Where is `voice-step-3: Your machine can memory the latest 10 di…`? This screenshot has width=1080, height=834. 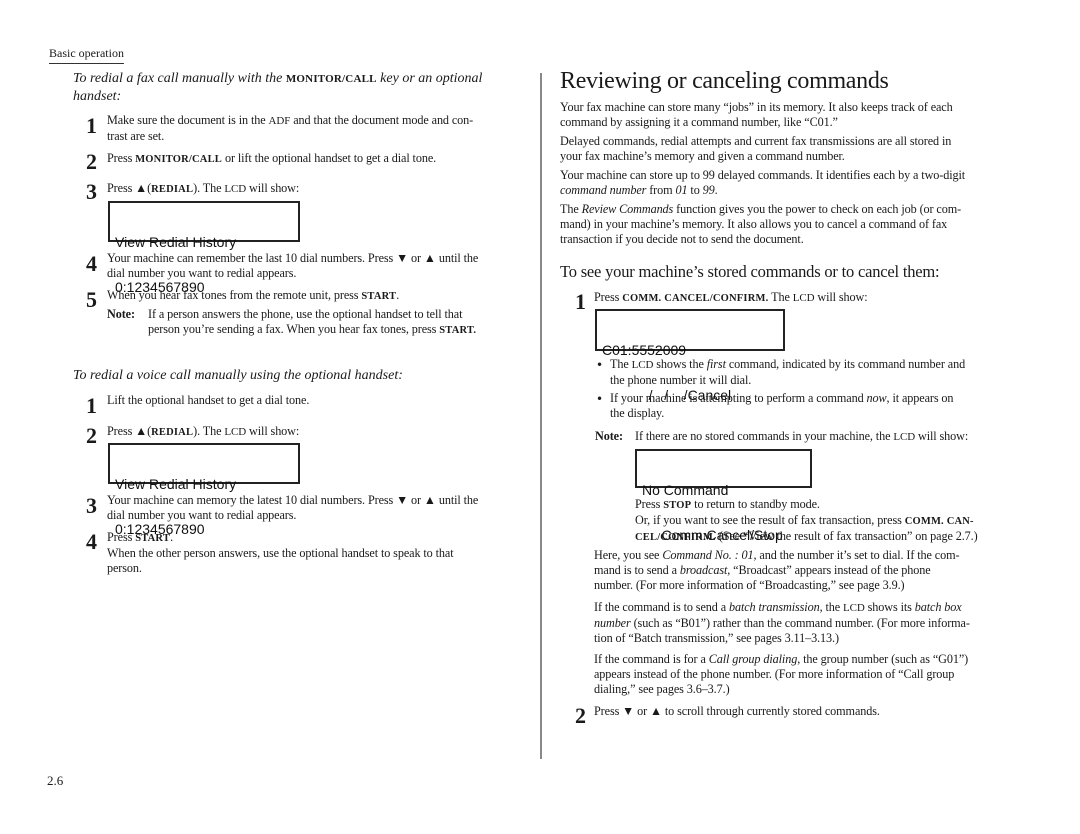
voice-step-3: Your machine can memory the latest 10 di… is located at coordinates (319, 508).